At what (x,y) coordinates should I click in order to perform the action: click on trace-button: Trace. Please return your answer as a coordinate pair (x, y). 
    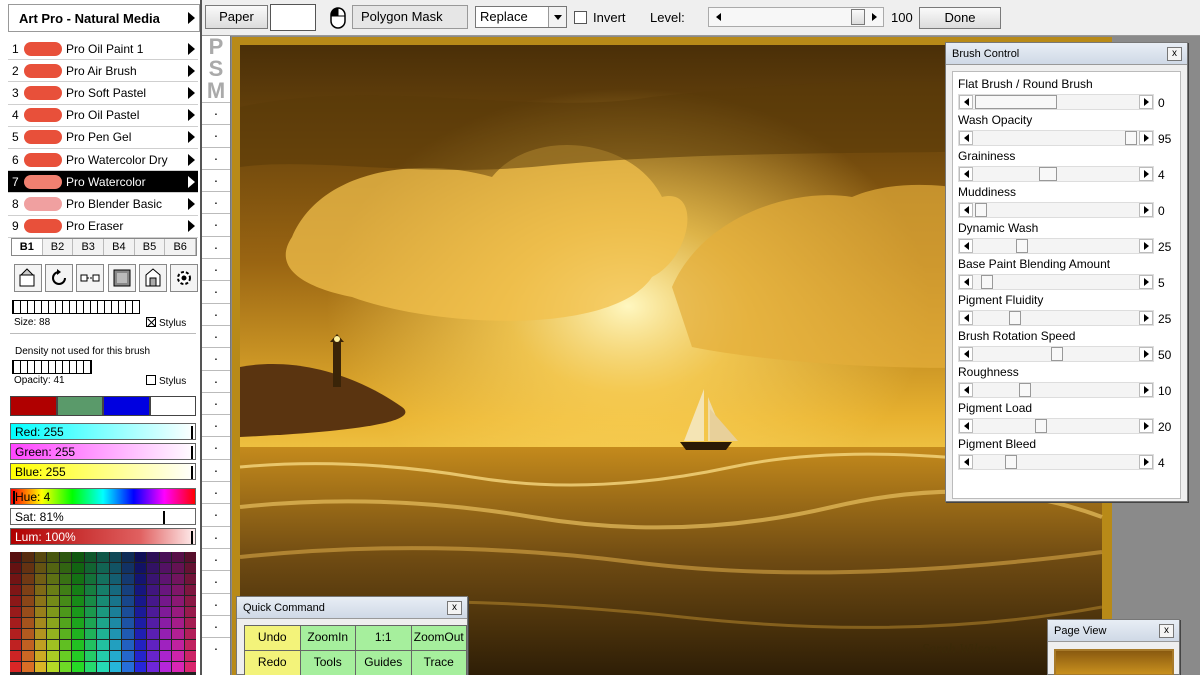
    Looking at the image, I should click on (438, 663).